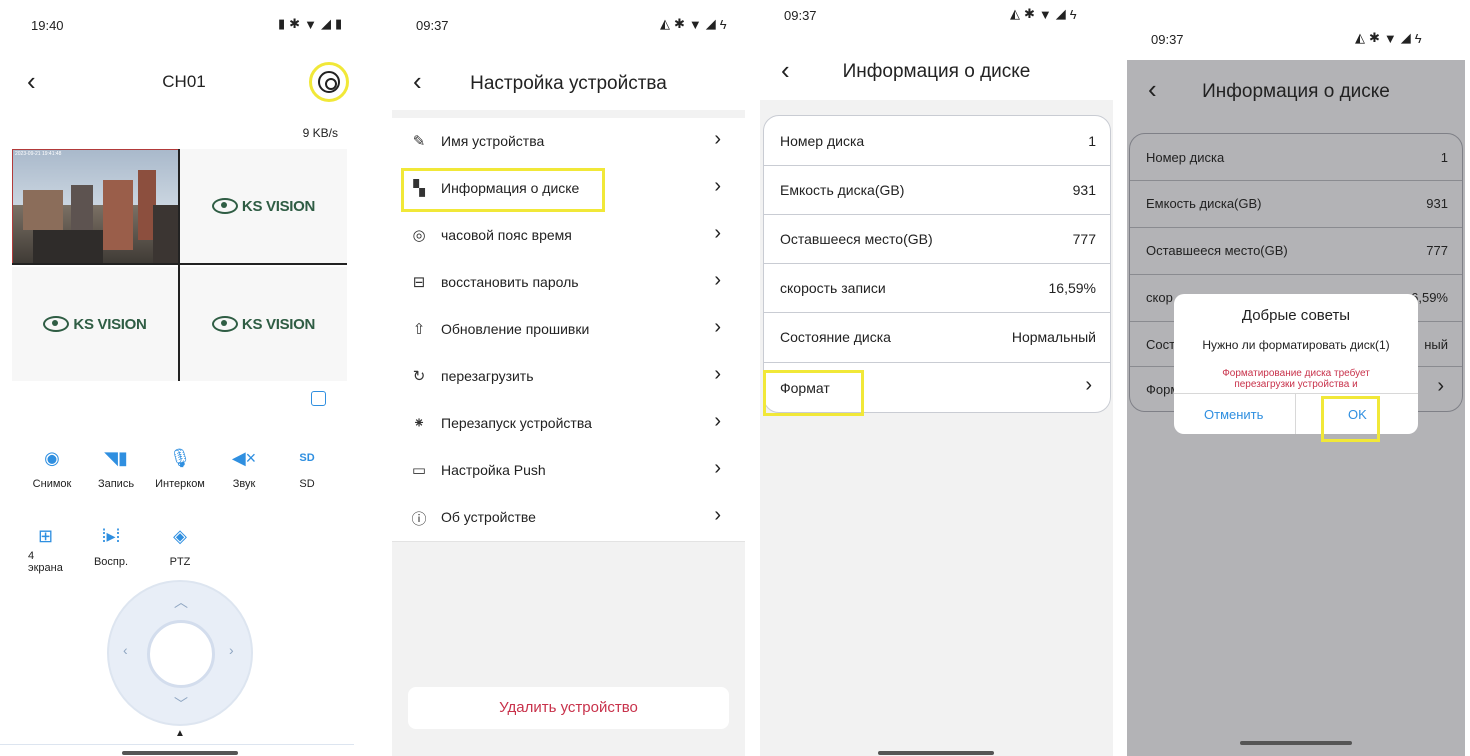 The width and height of the screenshot is (1470, 756). Describe the element at coordinates (568, 708) in the screenshot. I see `delete-device-button: Удалить устройство` at that location.